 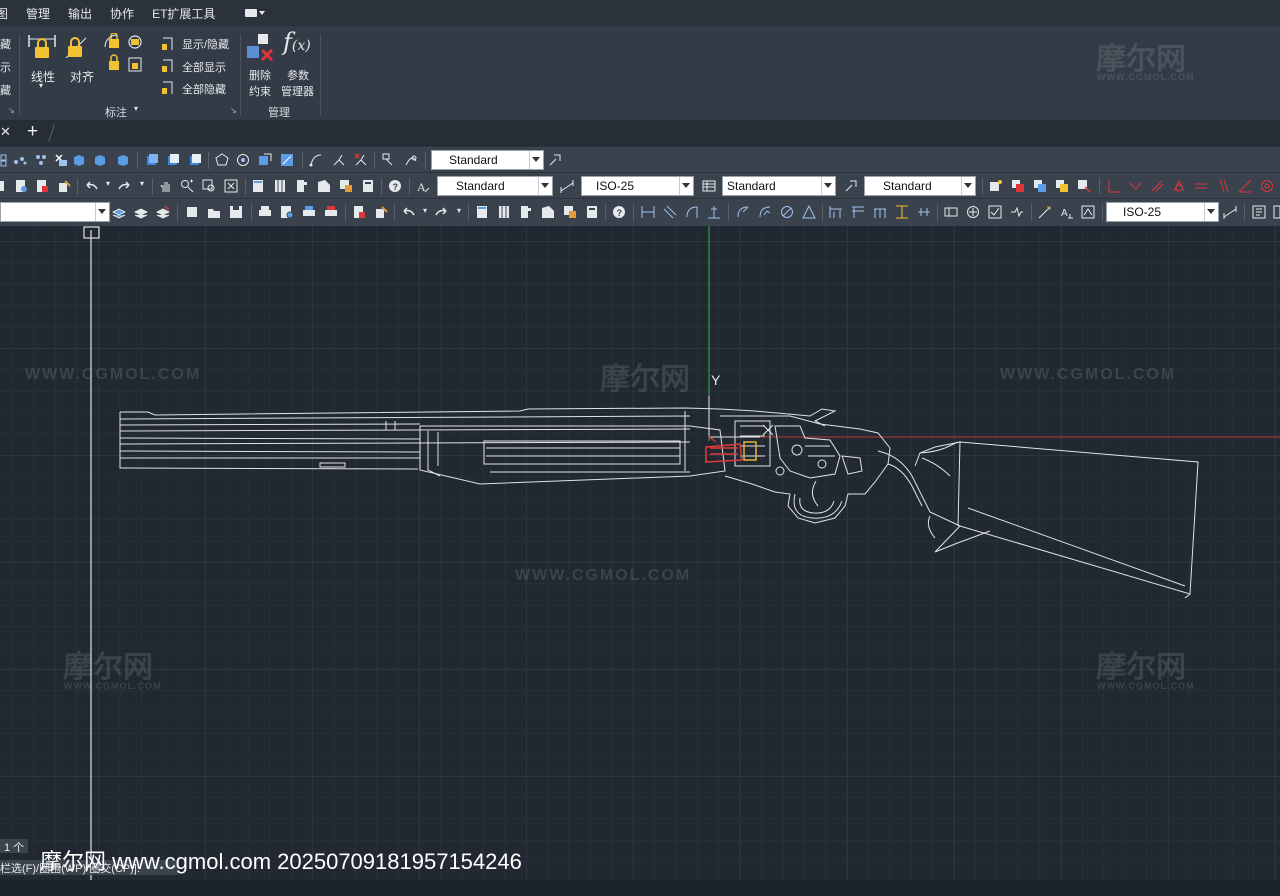 What do you see at coordinates (765, 212) in the screenshot?
I see `dim-jogged-icon` at bounding box center [765, 212].